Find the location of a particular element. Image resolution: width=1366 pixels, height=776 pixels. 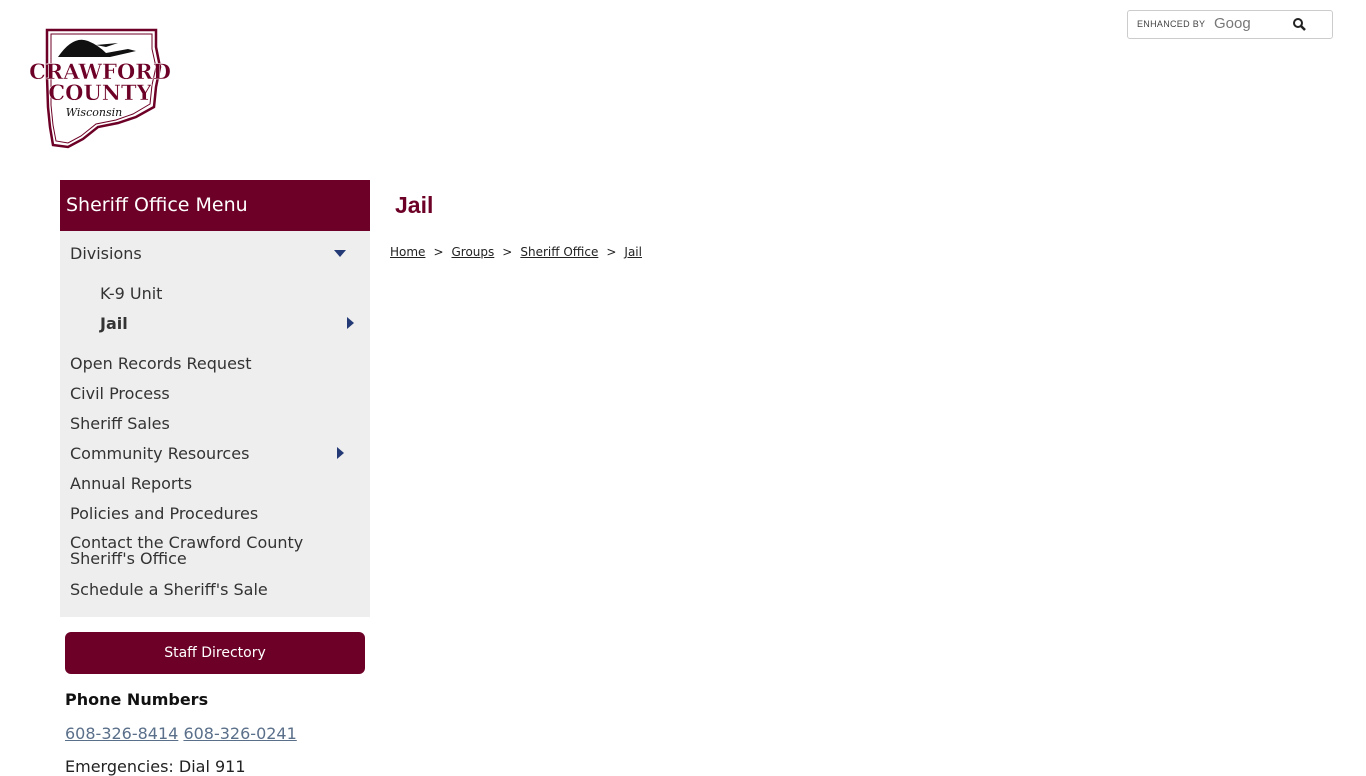

staff-directory-button: Staff Directory is located at coordinates (215, 653).